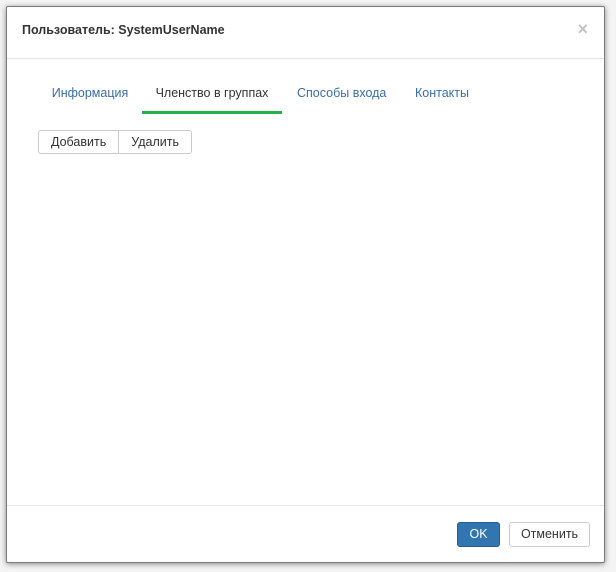 The width and height of the screenshot is (616, 572). What do you see at coordinates (549, 534) in the screenshot?
I see `cancel-button: Отменить` at bounding box center [549, 534].